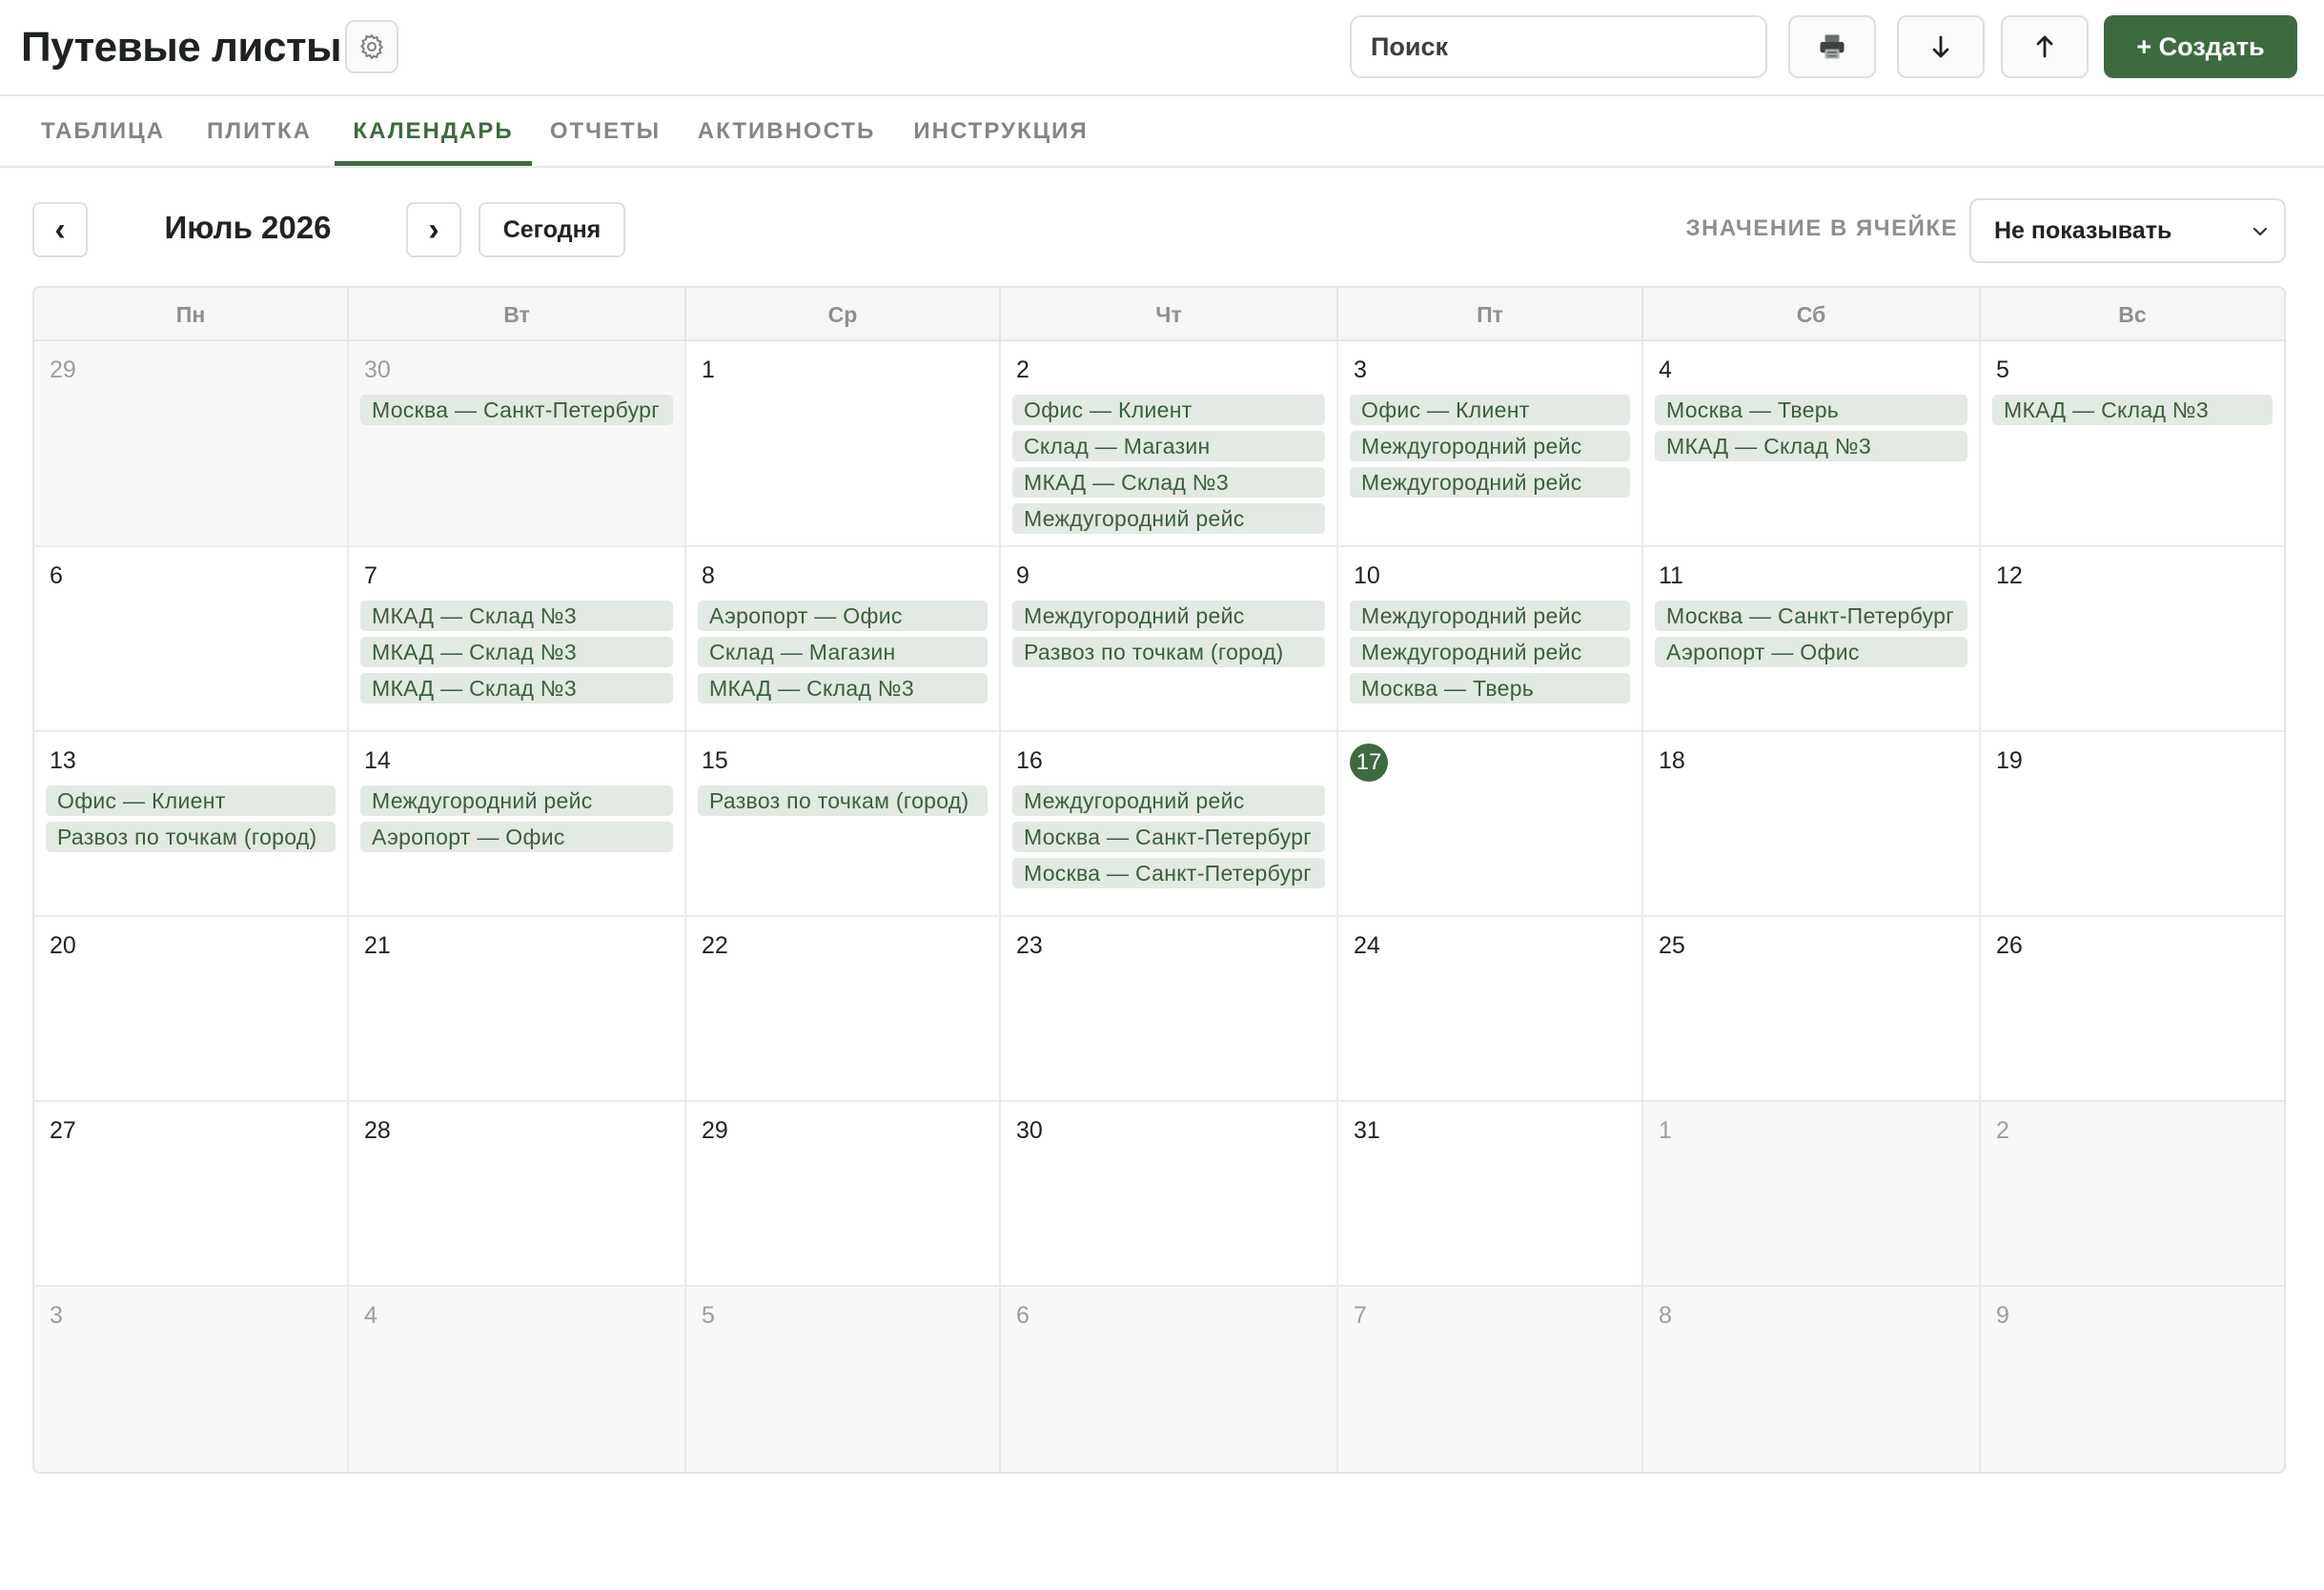 The height and width of the screenshot is (1590, 2324). What do you see at coordinates (433, 131) in the screenshot?
I see `tab-calendar: КАЛЕНДАРЬ` at bounding box center [433, 131].